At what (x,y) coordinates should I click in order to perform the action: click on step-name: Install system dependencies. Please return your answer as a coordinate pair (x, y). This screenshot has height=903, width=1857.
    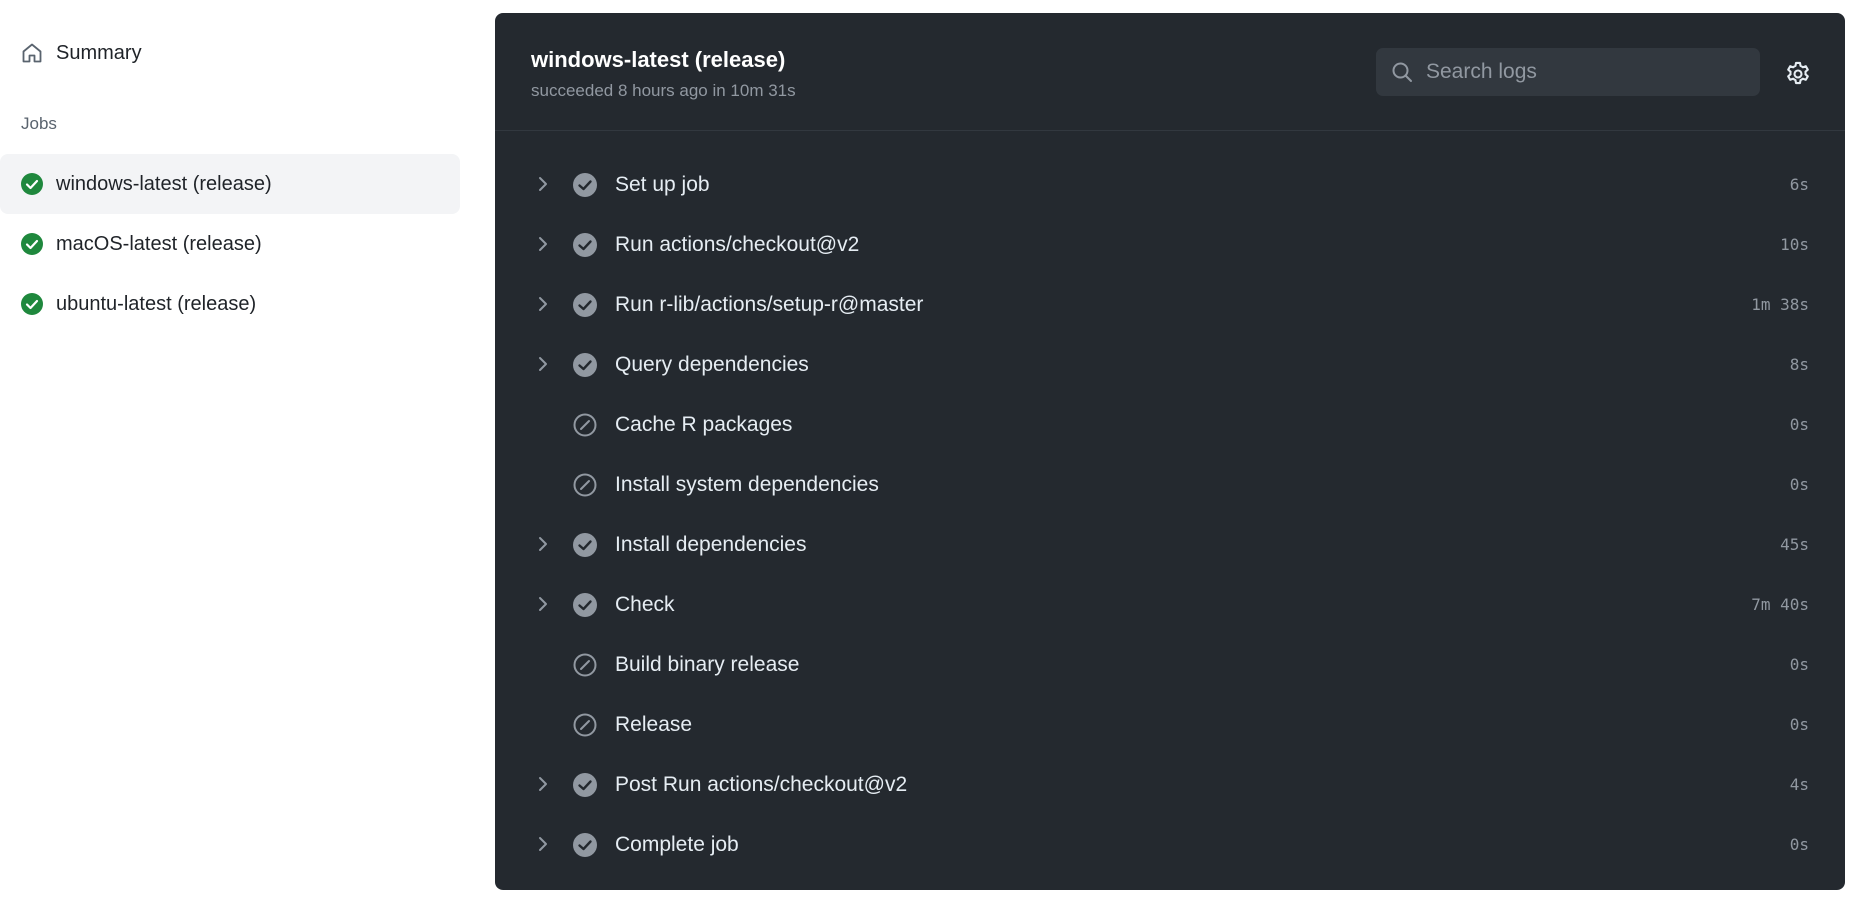
    Looking at the image, I should click on (747, 484).